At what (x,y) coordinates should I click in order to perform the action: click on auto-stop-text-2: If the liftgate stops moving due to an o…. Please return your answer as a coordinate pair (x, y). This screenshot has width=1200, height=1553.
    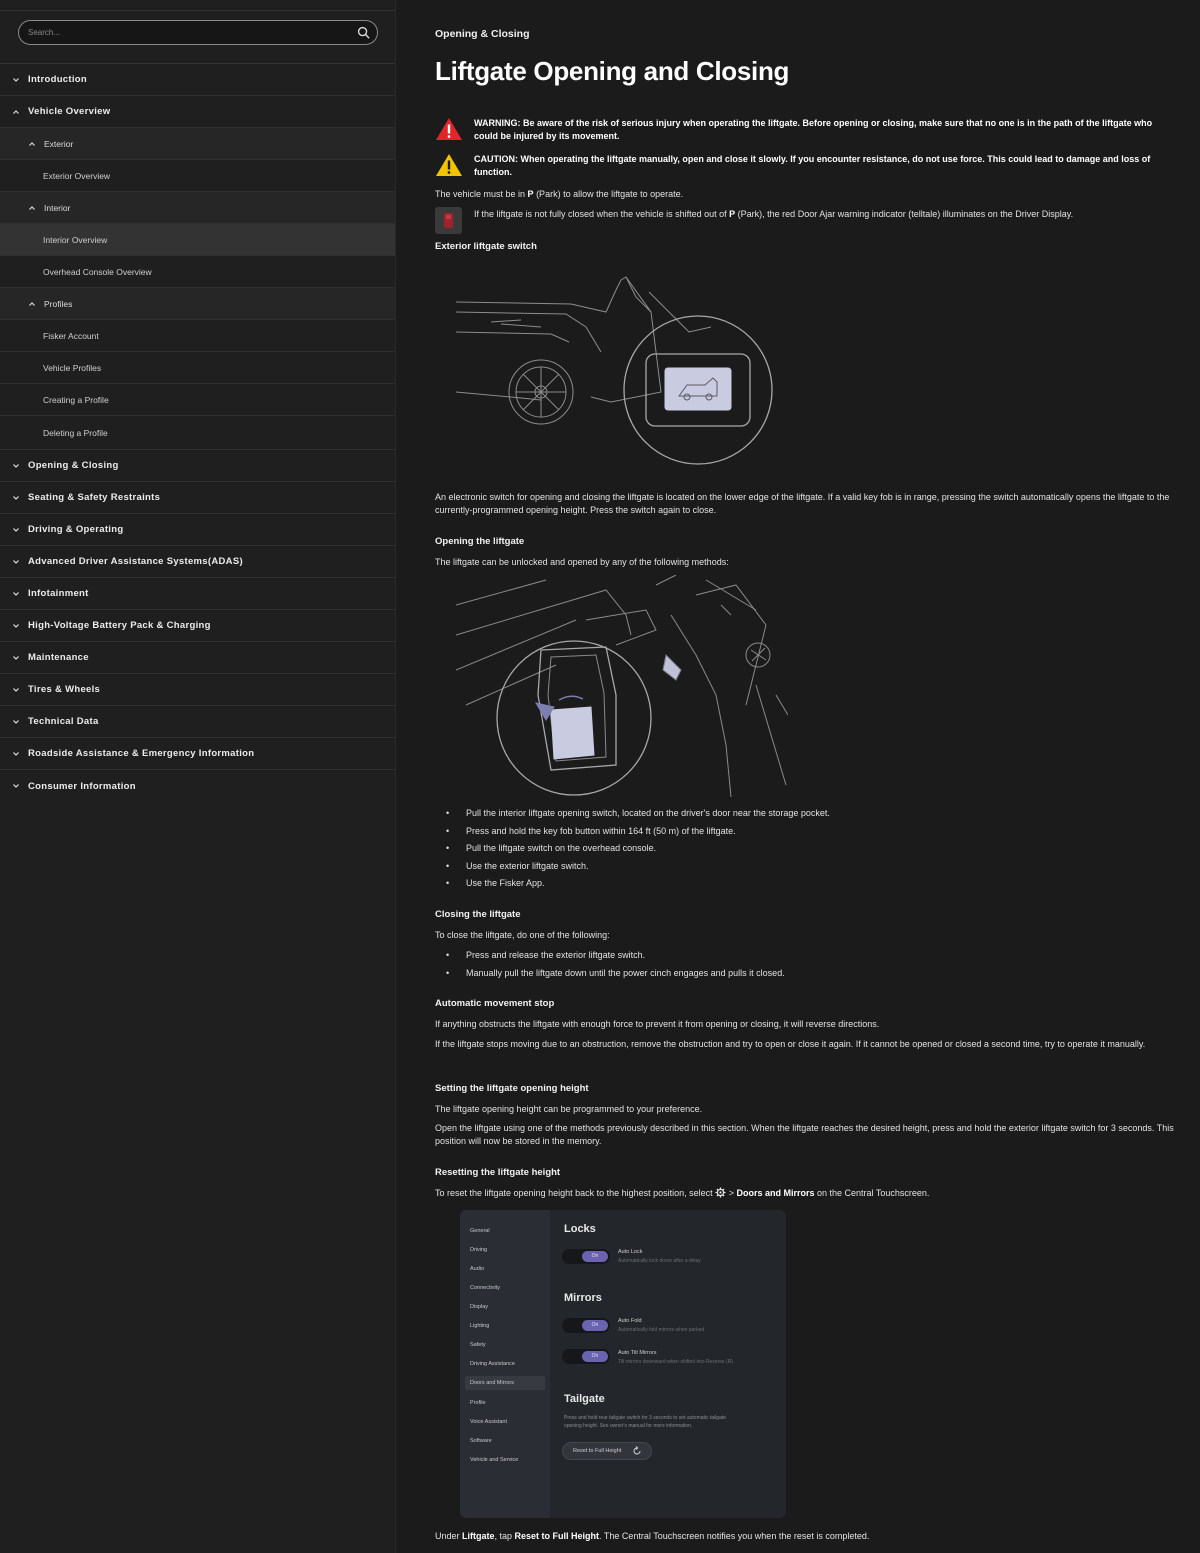
    Looking at the image, I should click on (790, 1044).